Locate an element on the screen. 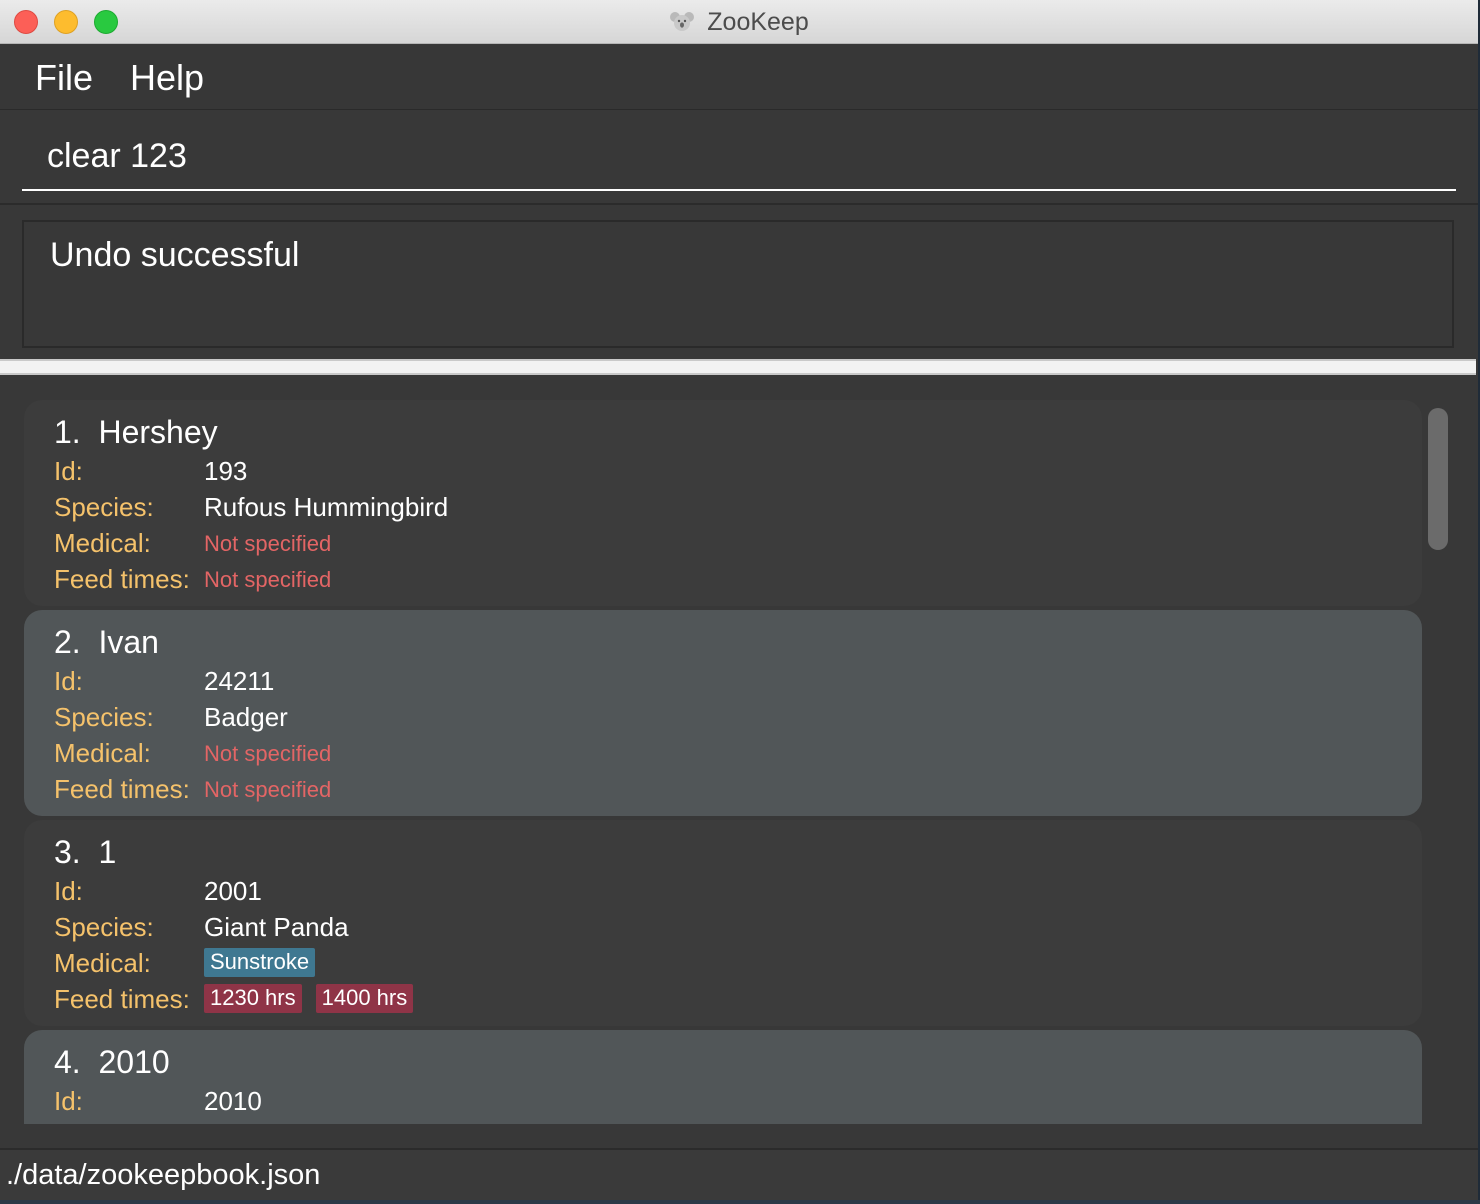  species-value: Badger is located at coordinates (246, 717).